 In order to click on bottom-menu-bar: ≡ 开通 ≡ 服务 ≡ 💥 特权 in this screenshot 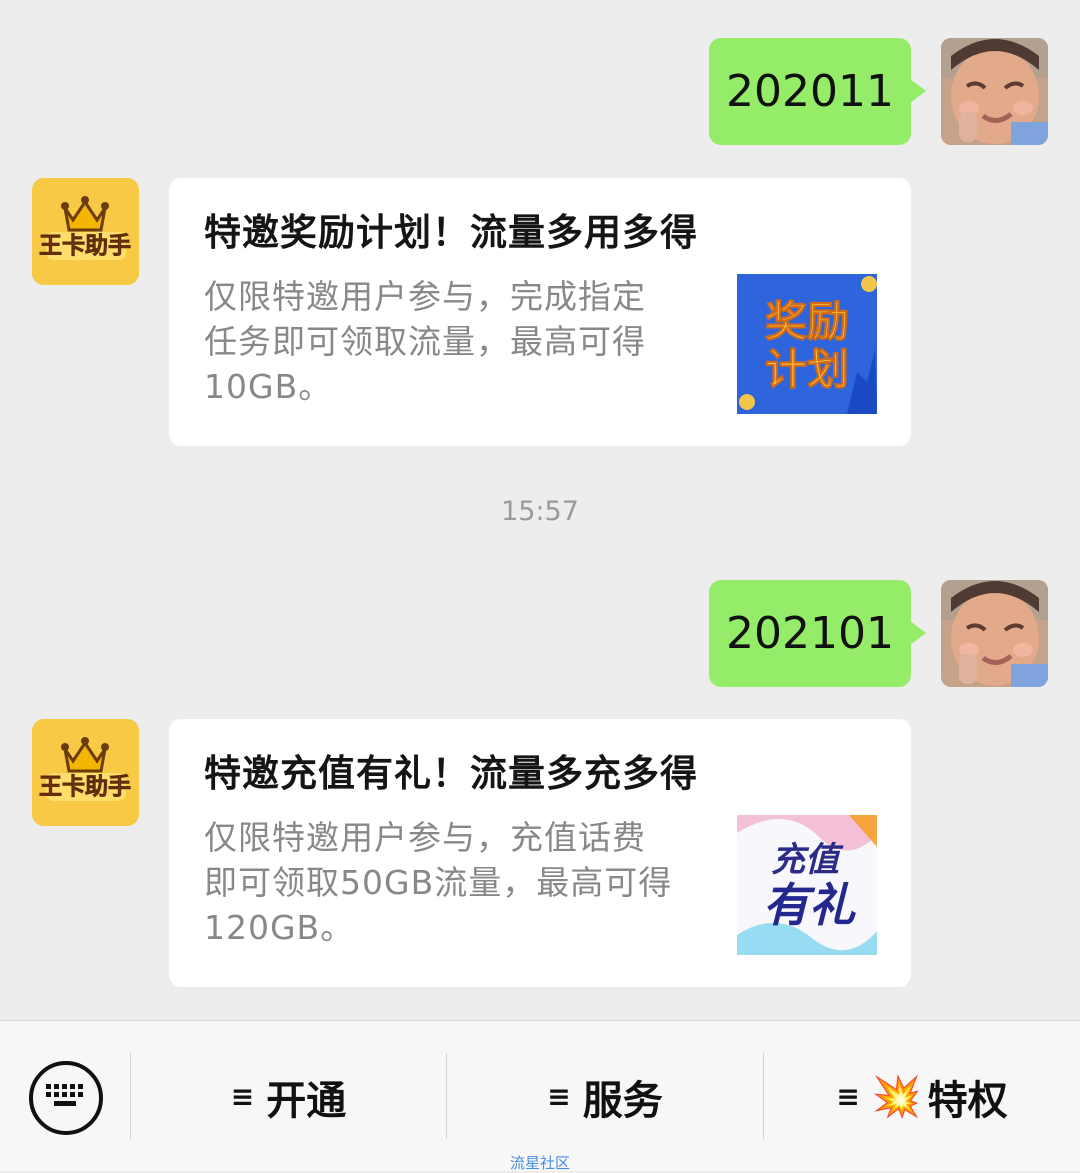, I will do `click(540, 1095)`.